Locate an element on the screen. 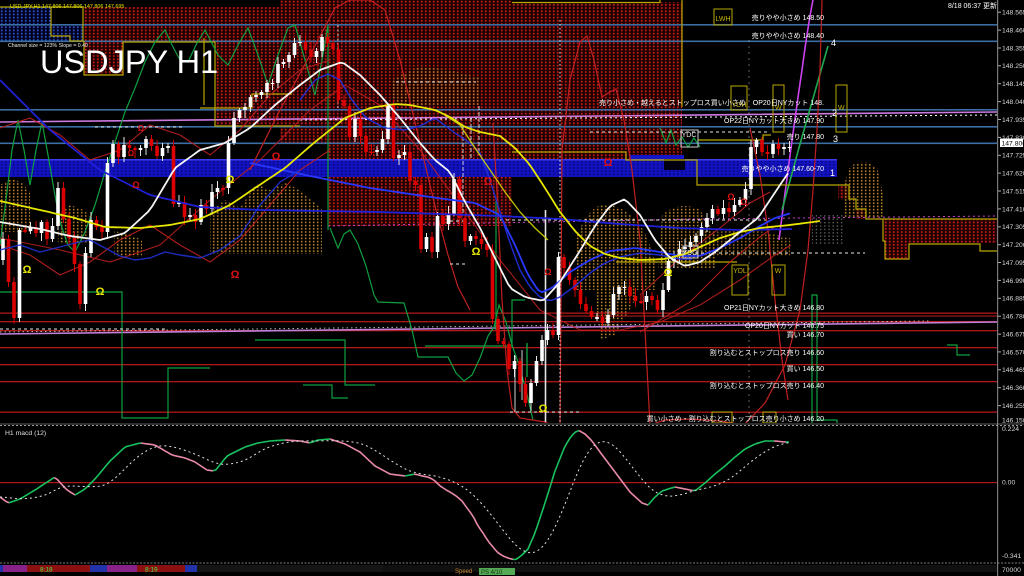  svg-text: PS 4/10 is located at coordinates (492, 573).